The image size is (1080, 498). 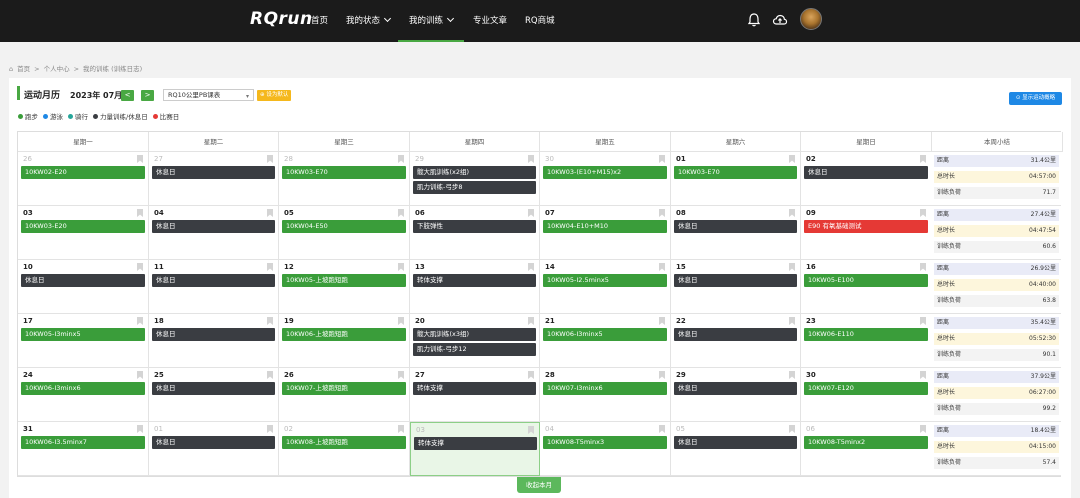 What do you see at coordinates (474, 349) in the screenshot?
I see `training-event: 肌力训练-弓步12` at bounding box center [474, 349].